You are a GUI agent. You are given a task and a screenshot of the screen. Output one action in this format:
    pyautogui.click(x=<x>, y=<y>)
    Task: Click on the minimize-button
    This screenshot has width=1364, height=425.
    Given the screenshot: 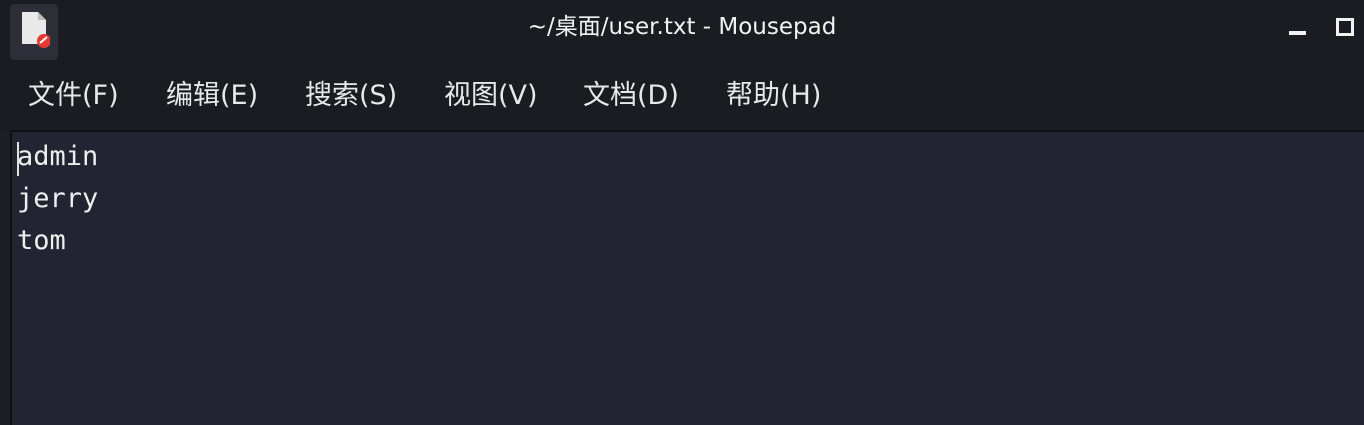 What is the action you would take?
    pyautogui.click(x=1298, y=26)
    